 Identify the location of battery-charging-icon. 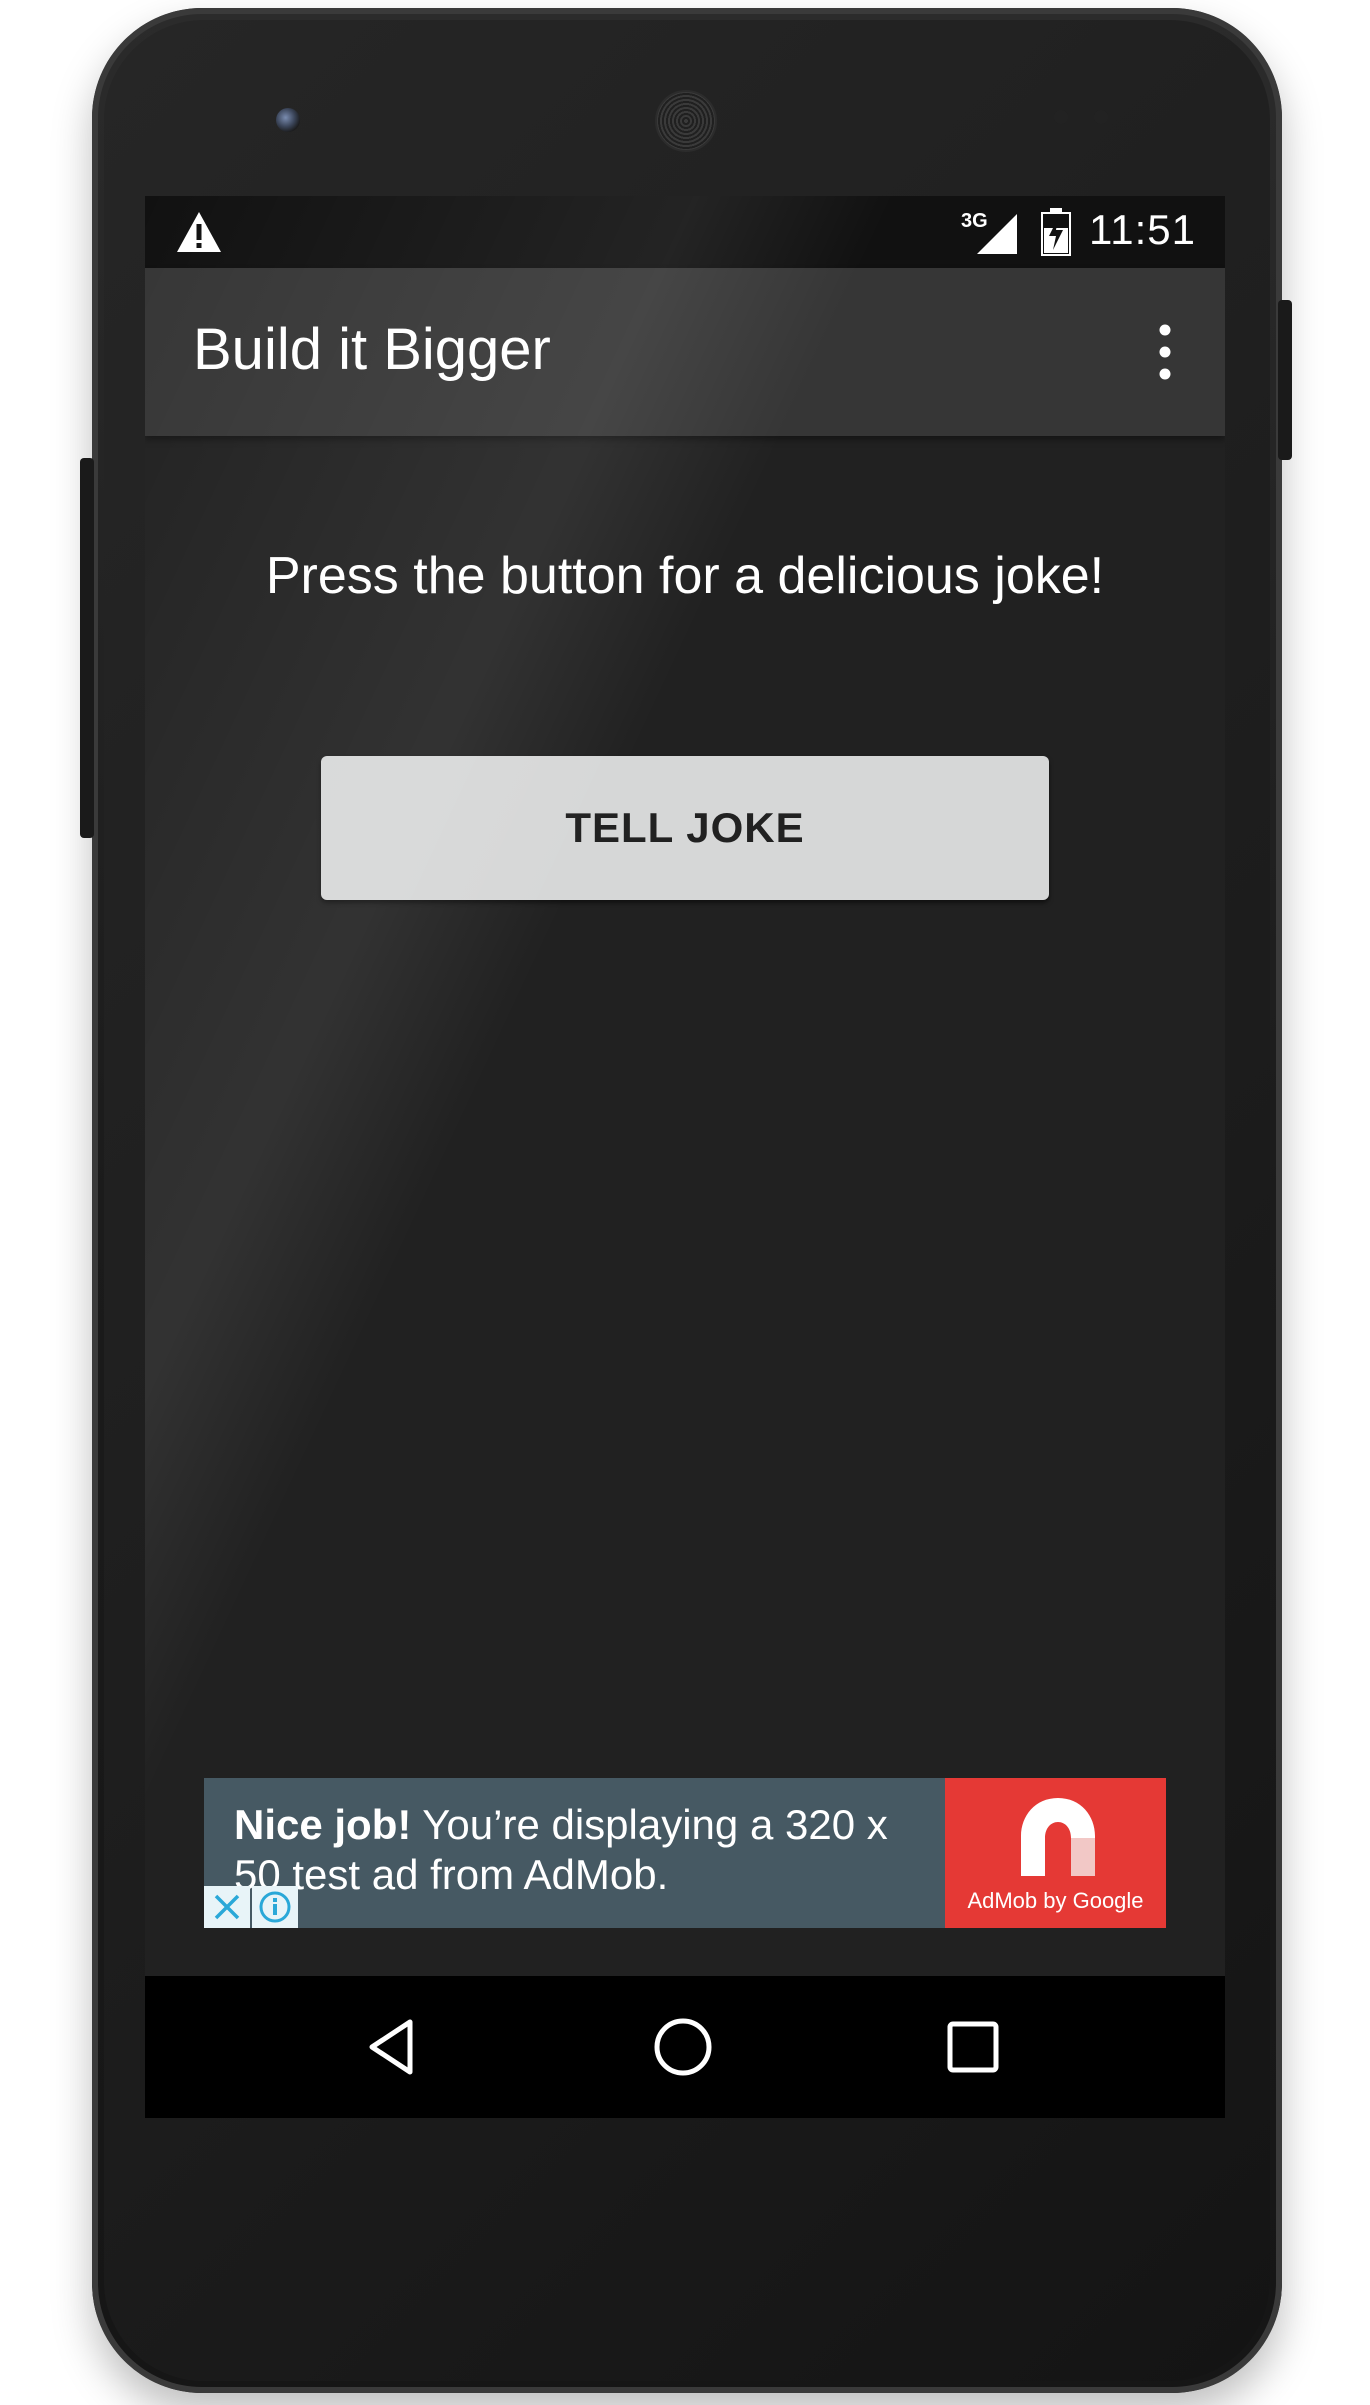
(1056, 232).